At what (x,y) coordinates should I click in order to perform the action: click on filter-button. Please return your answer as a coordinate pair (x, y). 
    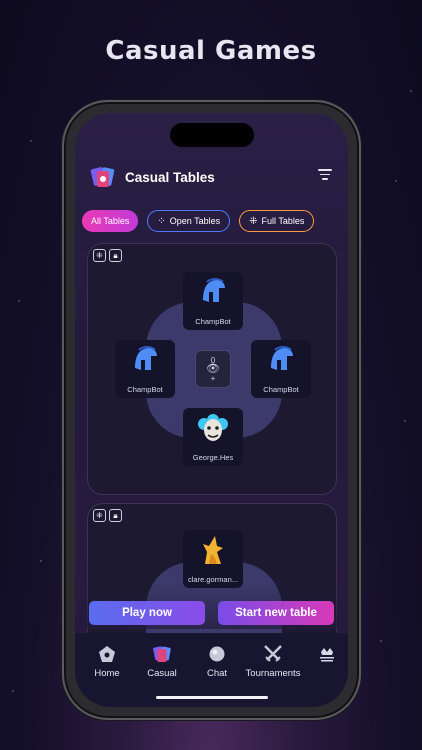
    Looking at the image, I should click on (325, 175).